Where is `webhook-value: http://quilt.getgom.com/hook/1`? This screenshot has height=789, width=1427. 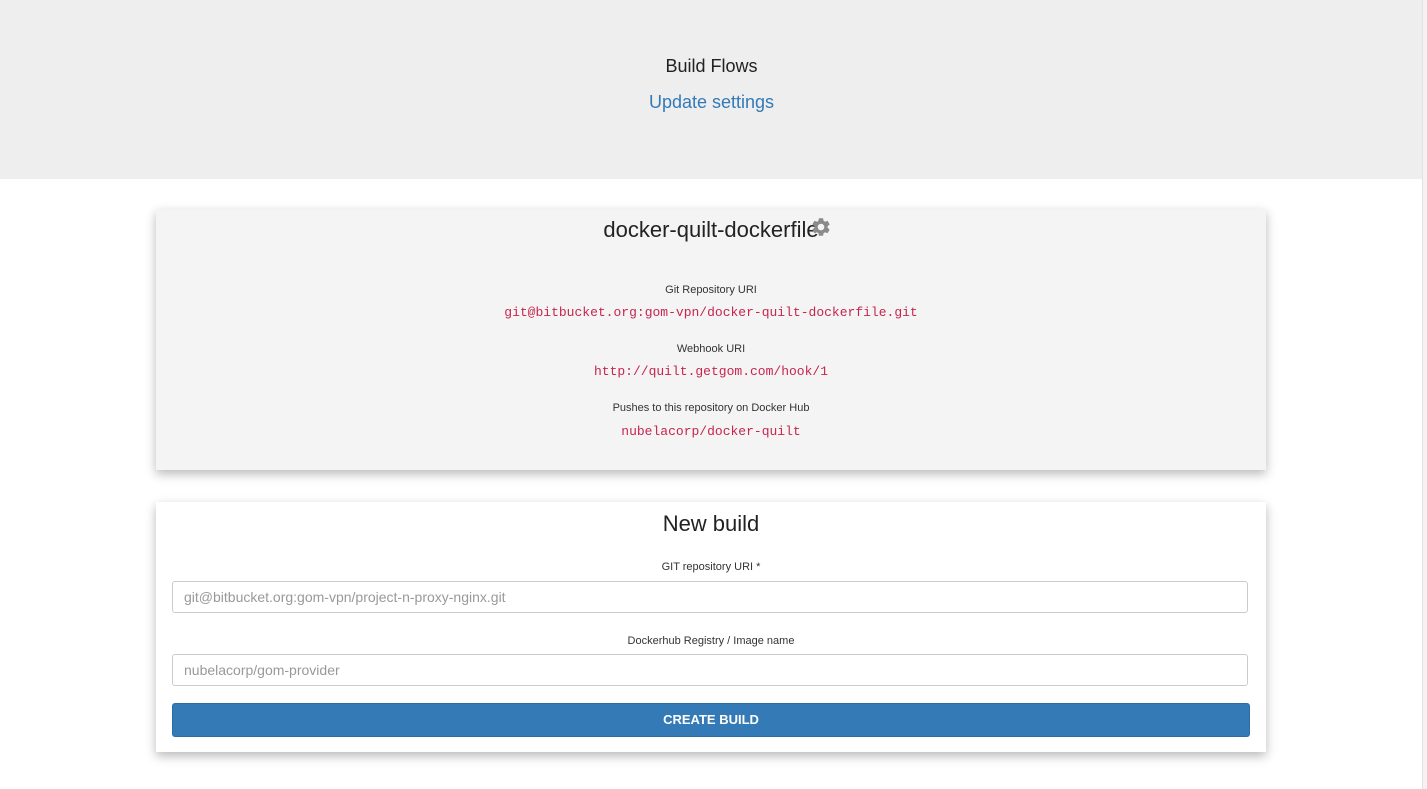
webhook-value: http://quilt.getgom.com/hook/1 is located at coordinates (711, 371).